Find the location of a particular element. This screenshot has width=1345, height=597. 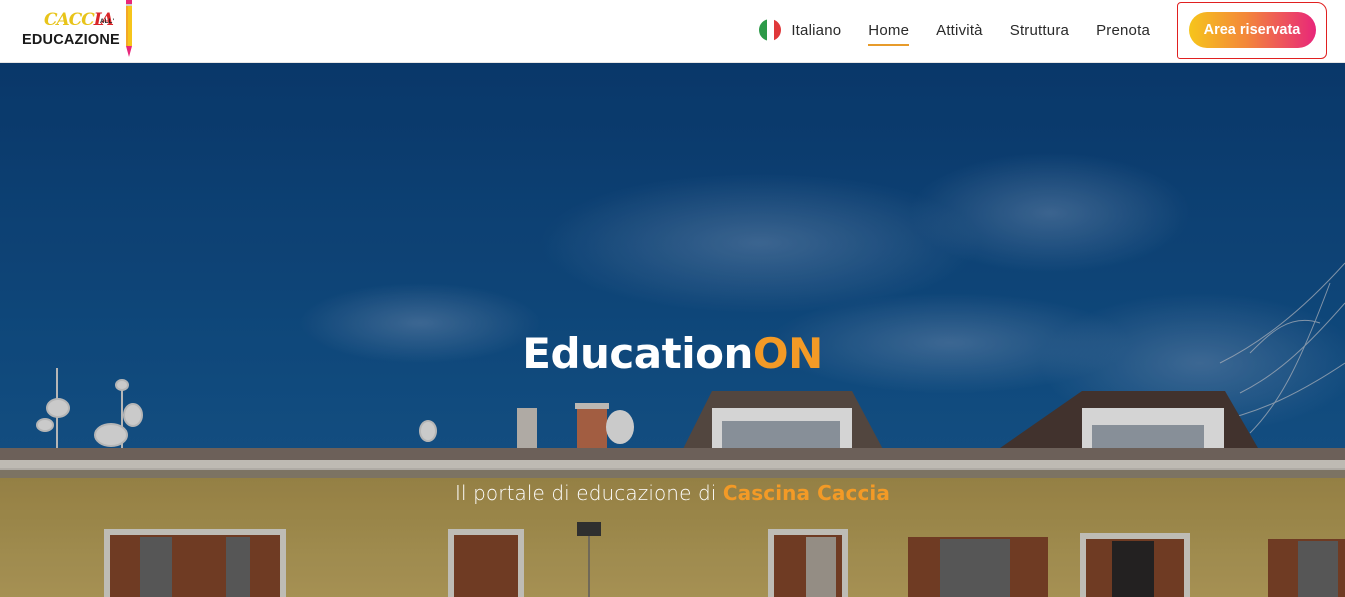

cta-highlight-outline: Area riservata is located at coordinates (1252, 30).